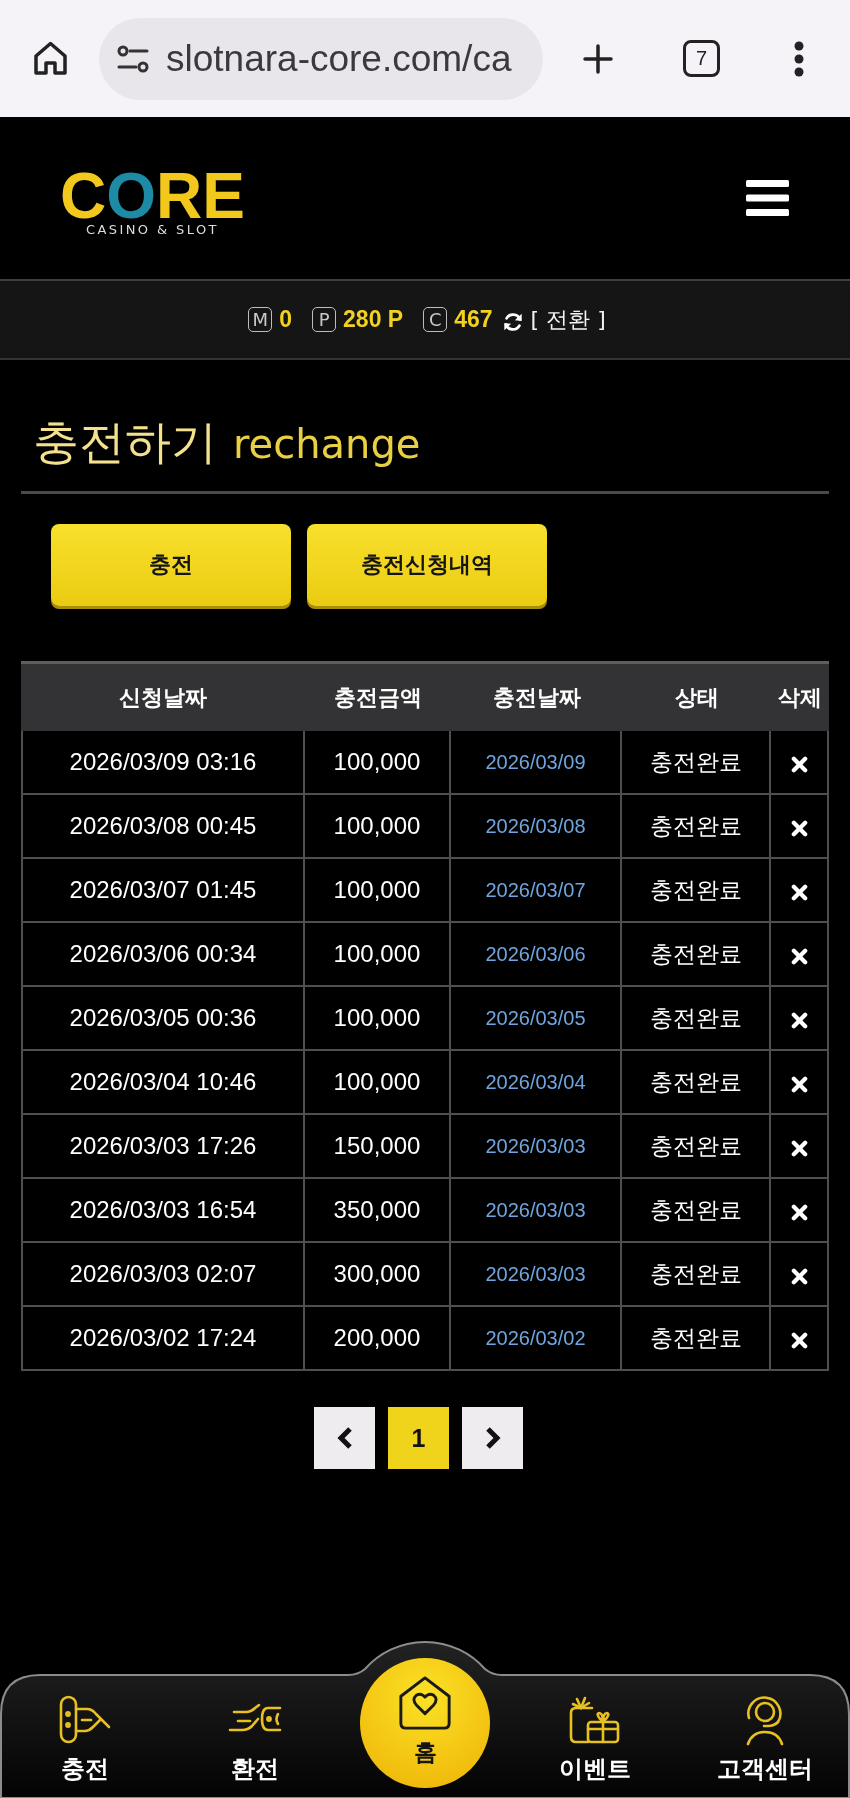 Image resolution: width=850 pixels, height=1798 pixels. I want to click on table-cell: 2026/03/04, so click(536, 1083).